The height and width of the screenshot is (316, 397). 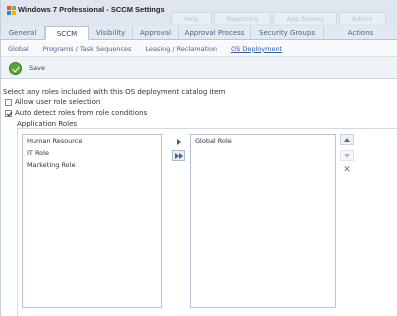 What do you see at coordinates (360, 33) in the screenshot?
I see `tab-actions: Actions` at bounding box center [360, 33].